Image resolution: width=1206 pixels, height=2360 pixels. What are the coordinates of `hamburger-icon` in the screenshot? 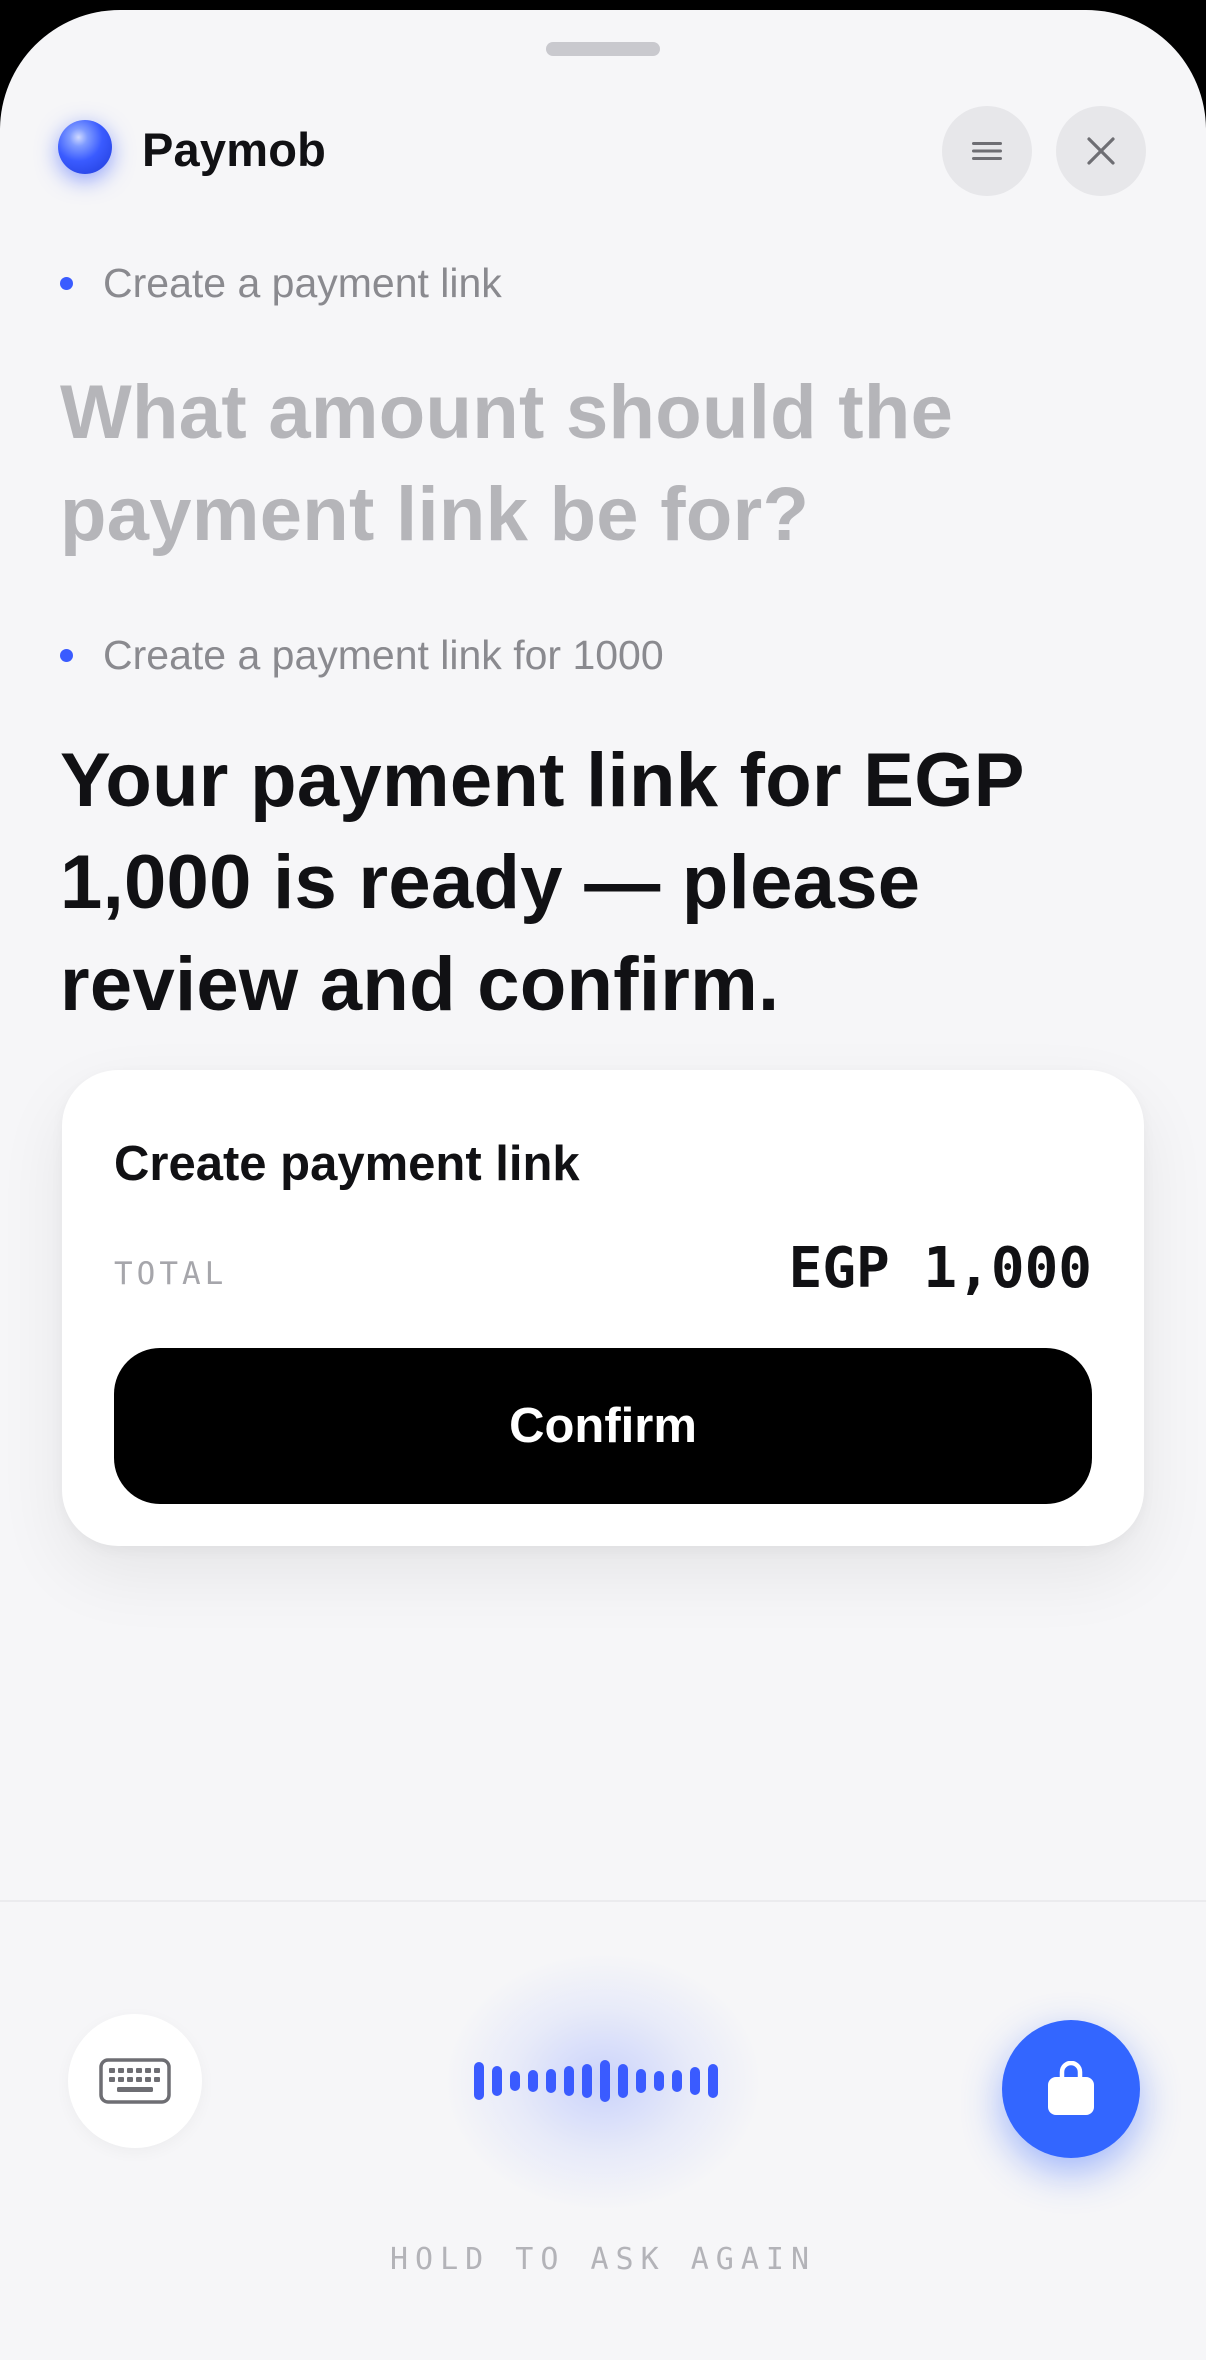 It's located at (987, 151).